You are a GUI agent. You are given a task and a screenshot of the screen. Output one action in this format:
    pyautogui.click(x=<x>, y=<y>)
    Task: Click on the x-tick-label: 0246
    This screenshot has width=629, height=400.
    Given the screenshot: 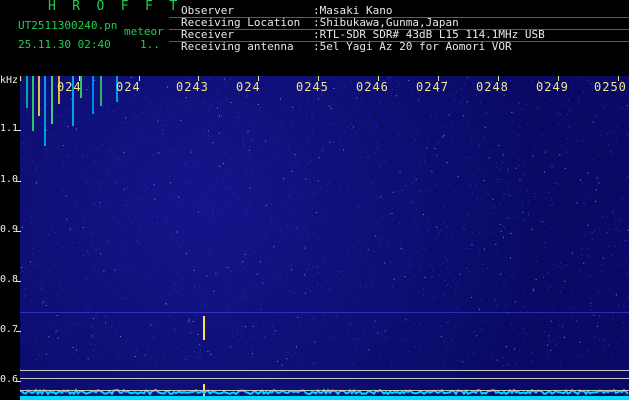 What is the action you would take?
    pyautogui.click(x=372, y=87)
    